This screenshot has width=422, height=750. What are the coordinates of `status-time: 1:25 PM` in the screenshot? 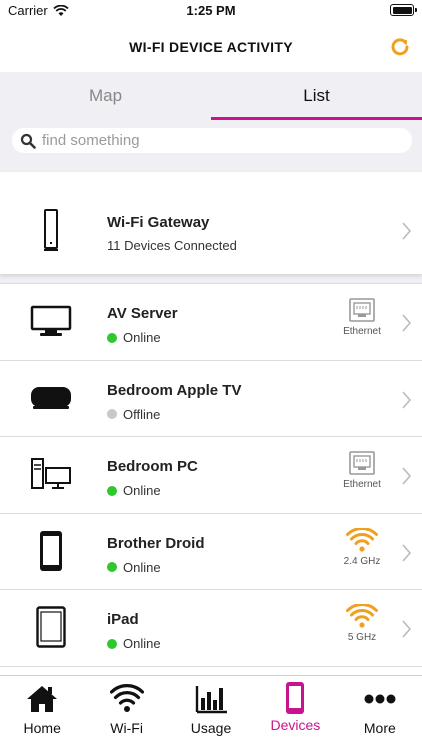 It's located at (211, 10).